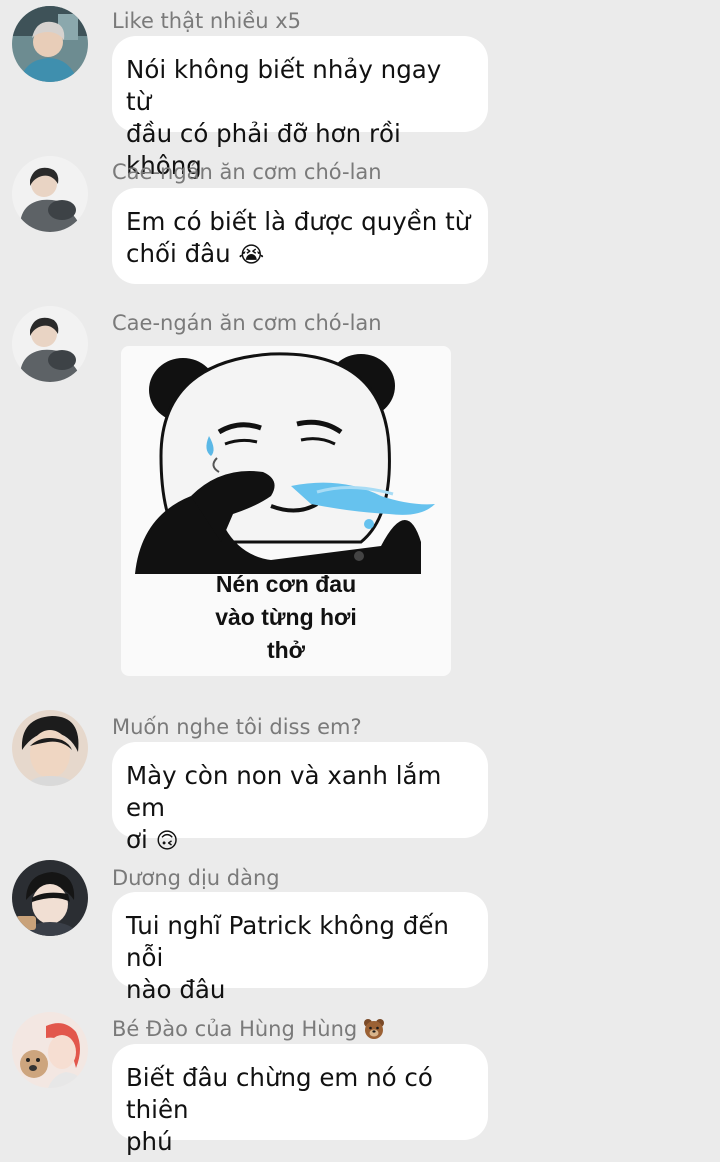  I want to click on upside-down-face-icon: 🙃, so click(167, 841).